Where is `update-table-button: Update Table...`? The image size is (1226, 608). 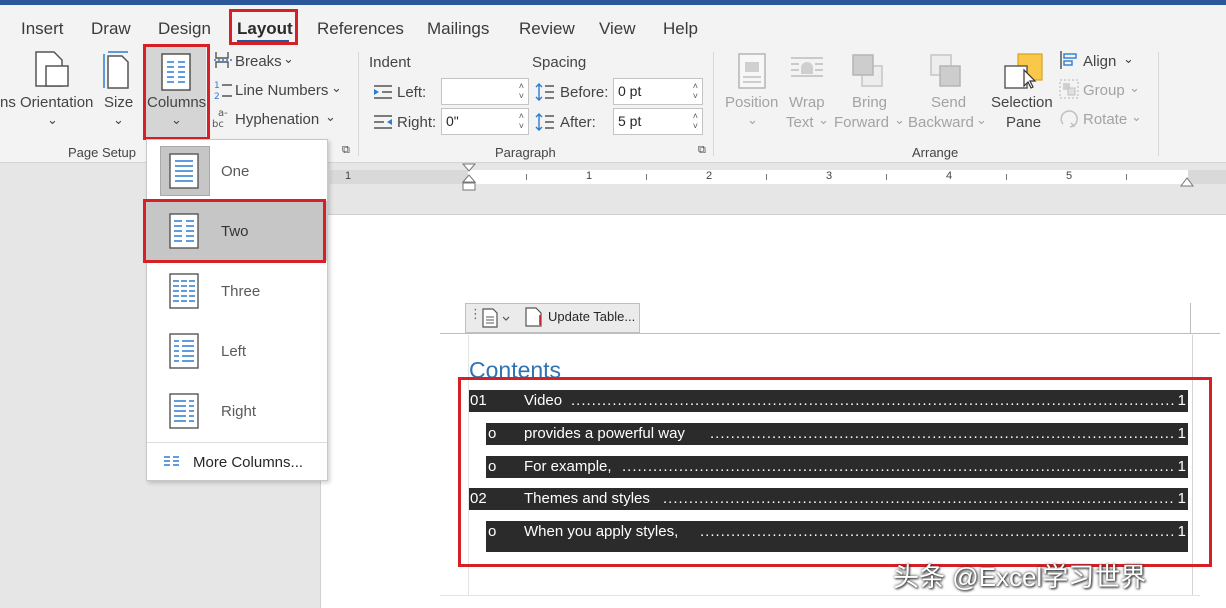
update-table-button: Update Table... is located at coordinates (591, 316).